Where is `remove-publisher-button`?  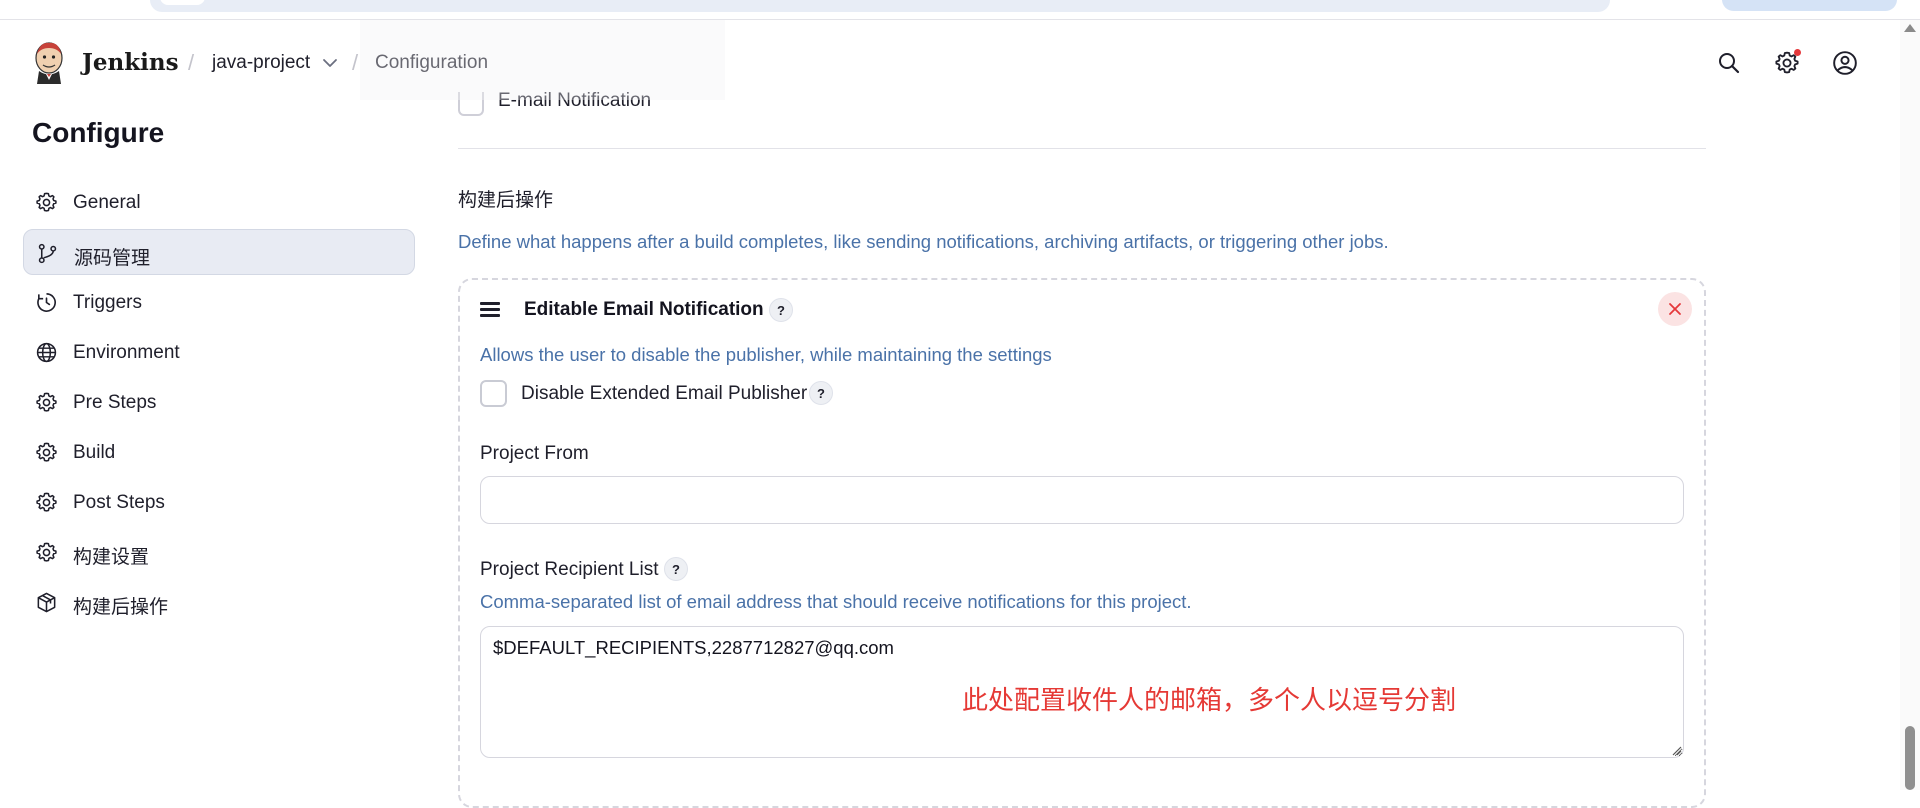 remove-publisher-button is located at coordinates (1675, 309).